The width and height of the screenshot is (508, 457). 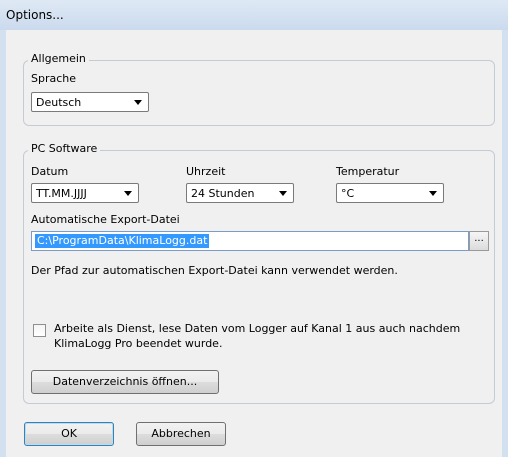 What do you see at coordinates (58, 58) in the screenshot?
I see `general-group-title: Allgemein` at bounding box center [58, 58].